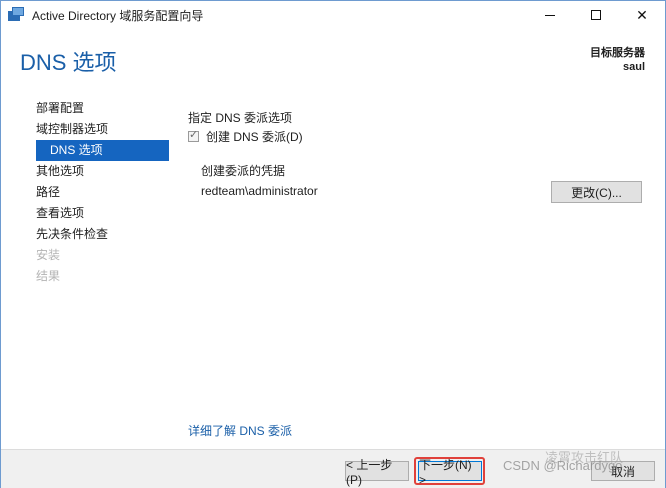 This screenshot has width=666, height=488. Describe the element at coordinates (617, 53) in the screenshot. I see `target-server-label: 目标服务器` at that location.